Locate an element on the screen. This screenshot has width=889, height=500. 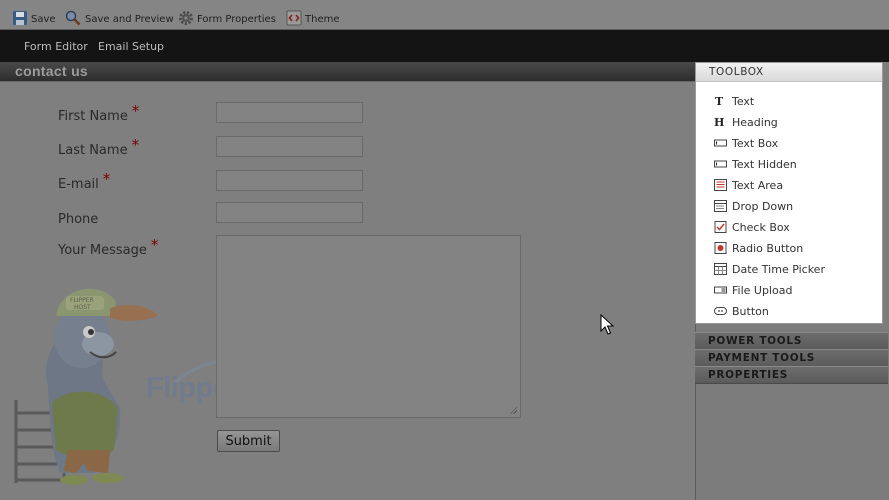
svg-text: T is located at coordinates (719, 101).